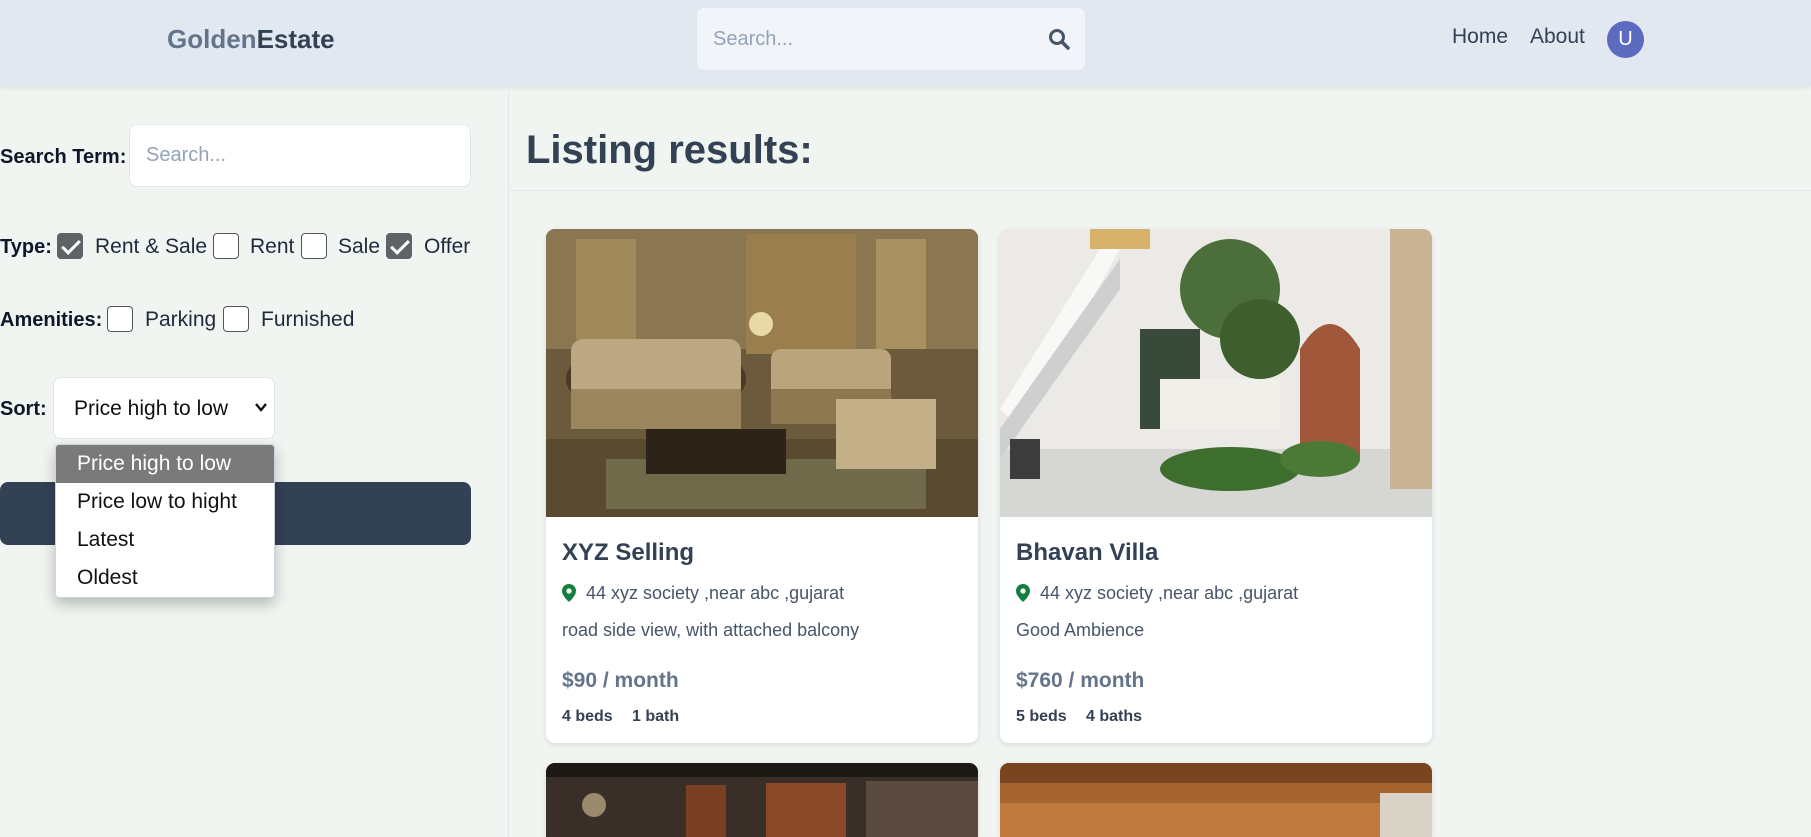 This screenshot has width=1811, height=837. I want to click on checkbox-rent, so click(226, 246).